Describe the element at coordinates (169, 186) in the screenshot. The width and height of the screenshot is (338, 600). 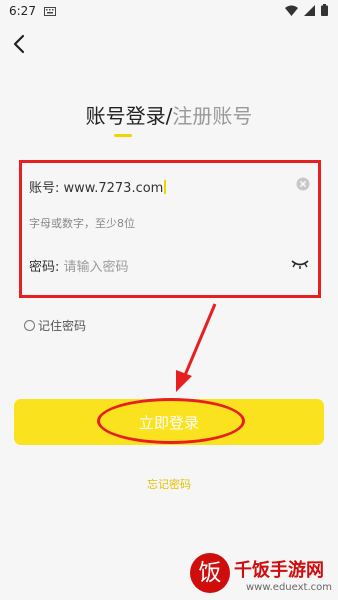
I see `account-field: 账号: www.7273.com` at that location.